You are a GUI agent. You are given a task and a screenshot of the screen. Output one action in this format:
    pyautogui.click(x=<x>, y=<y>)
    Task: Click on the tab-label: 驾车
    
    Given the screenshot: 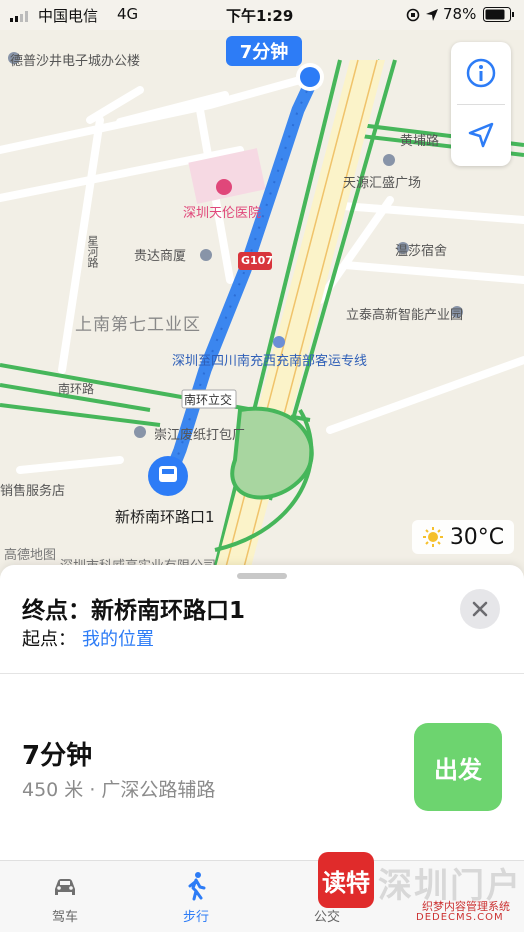 What is the action you would take?
    pyautogui.click(x=64, y=917)
    